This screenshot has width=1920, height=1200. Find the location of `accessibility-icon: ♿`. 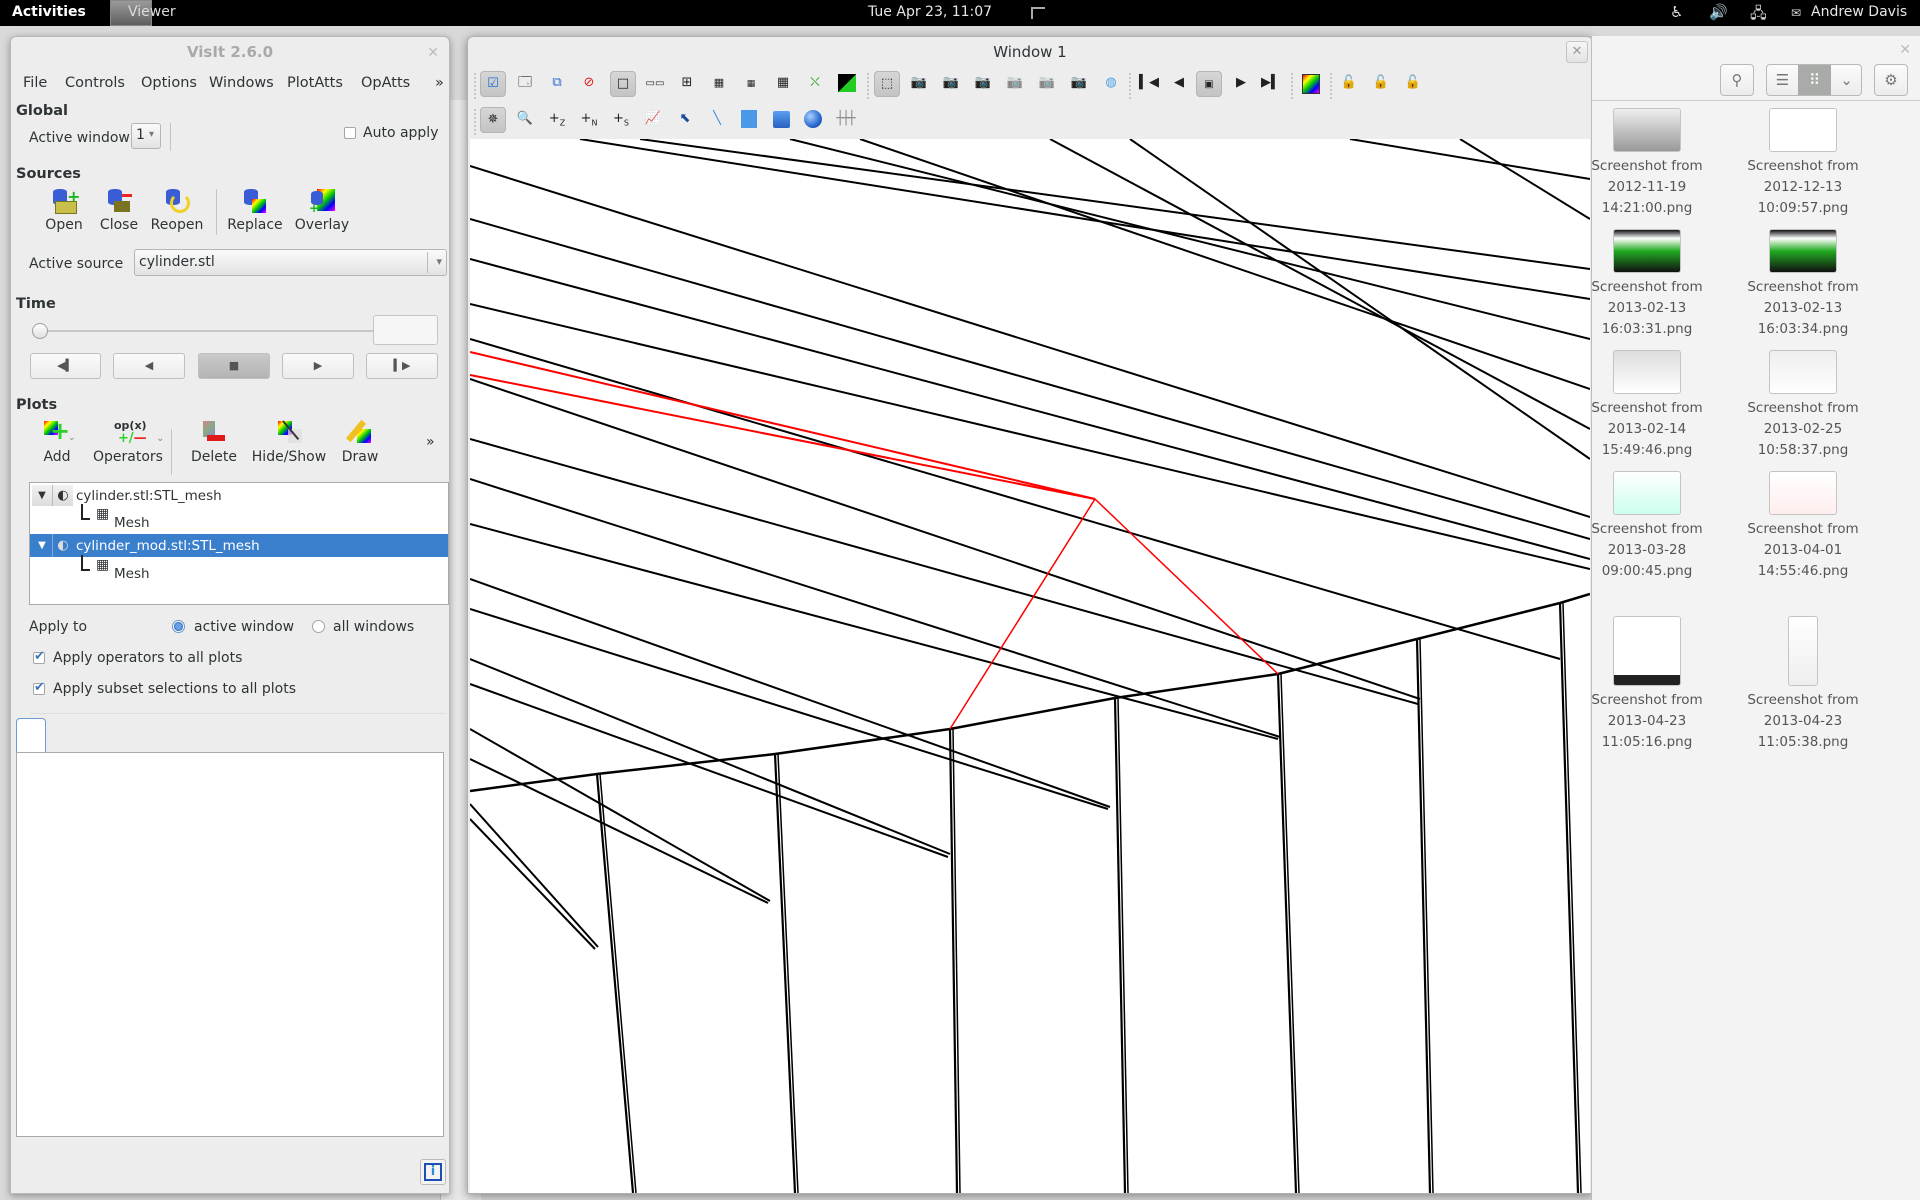

accessibility-icon: ♿ is located at coordinates (1676, 12).